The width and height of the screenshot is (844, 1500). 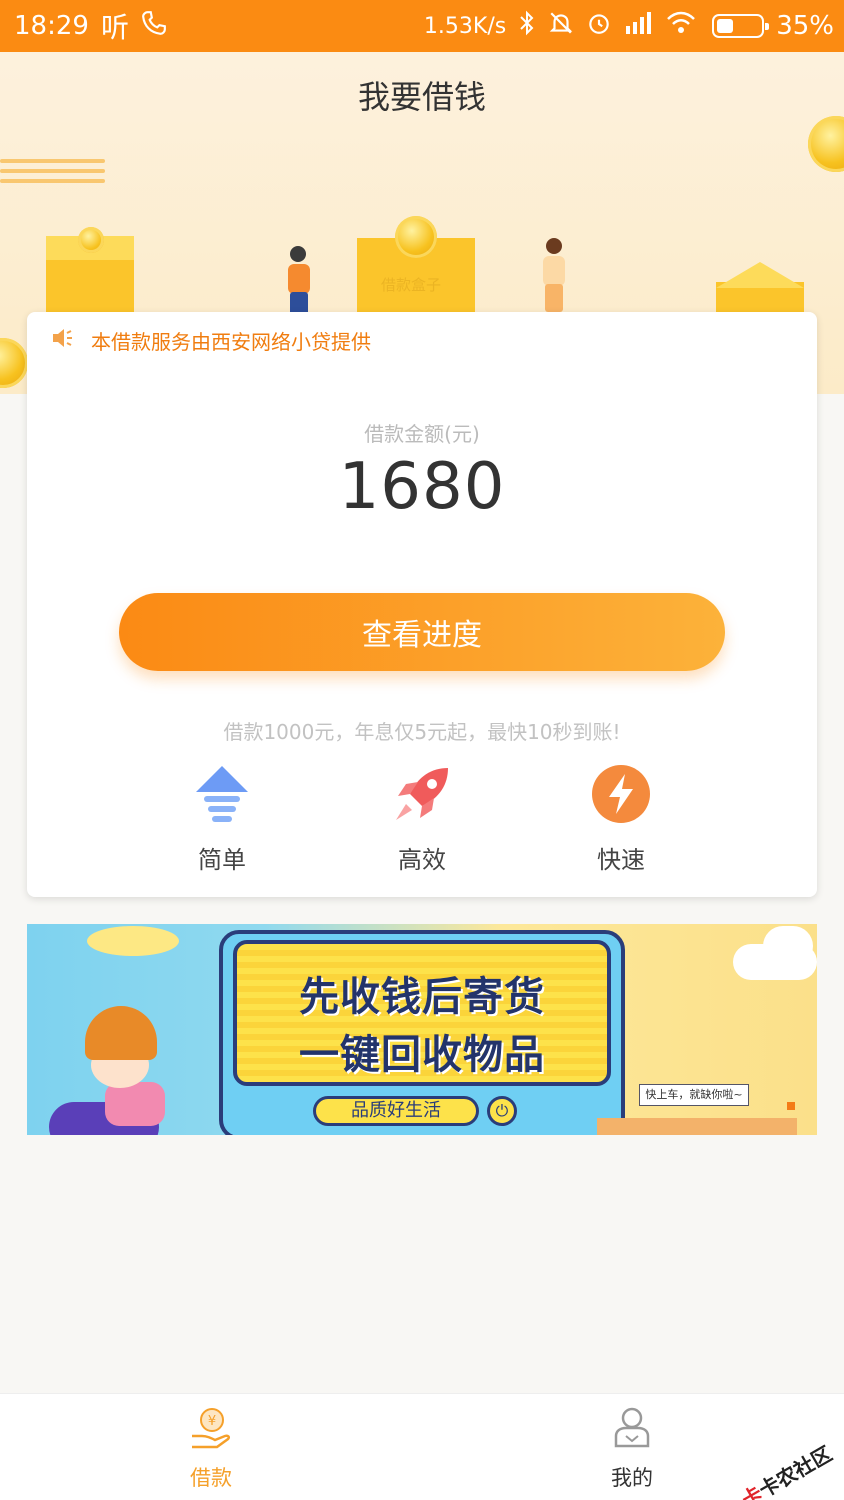 What do you see at coordinates (465, 26) in the screenshot?
I see `network-speed: 1.53K/s` at bounding box center [465, 26].